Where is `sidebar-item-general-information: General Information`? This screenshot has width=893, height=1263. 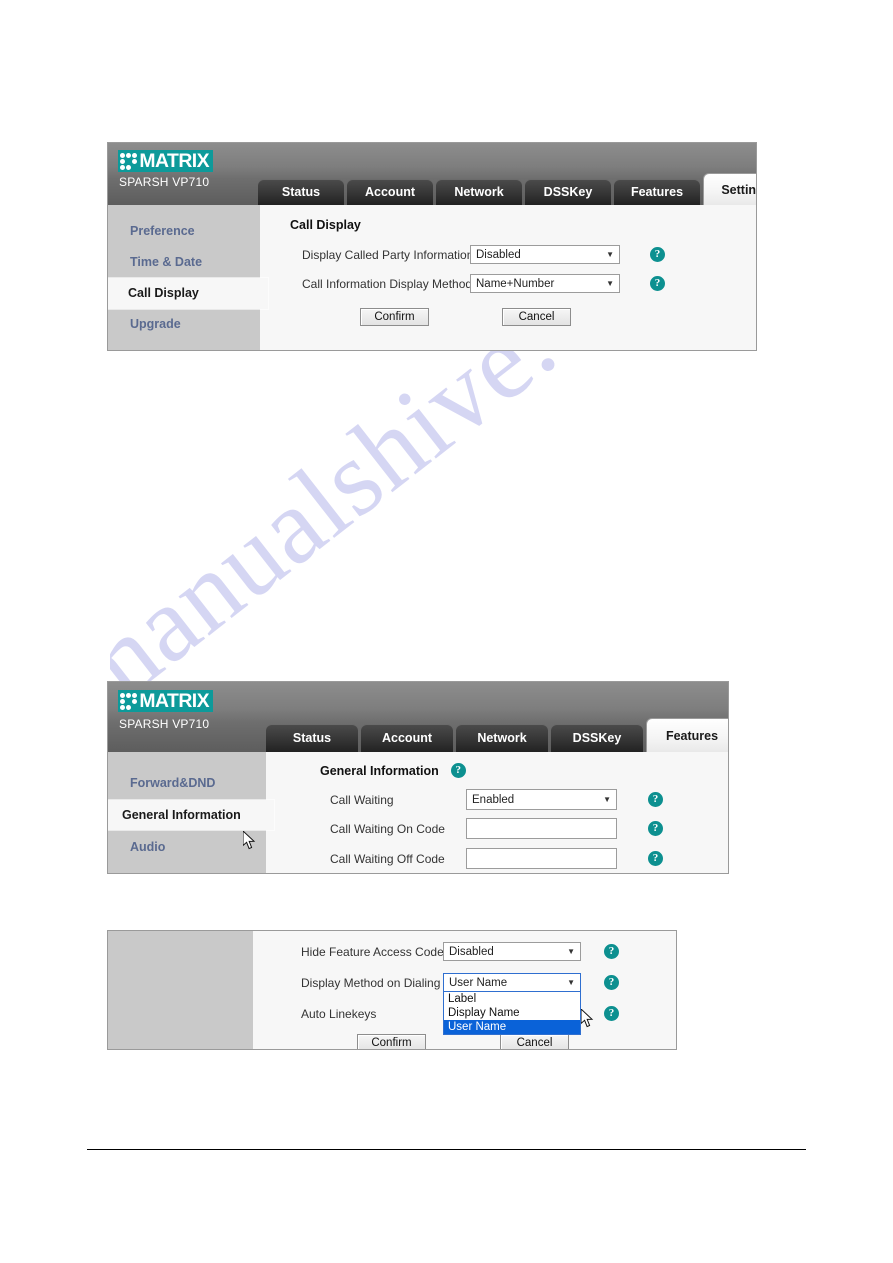
sidebar-item-general-information: General Information is located at coordinates (191, 815).